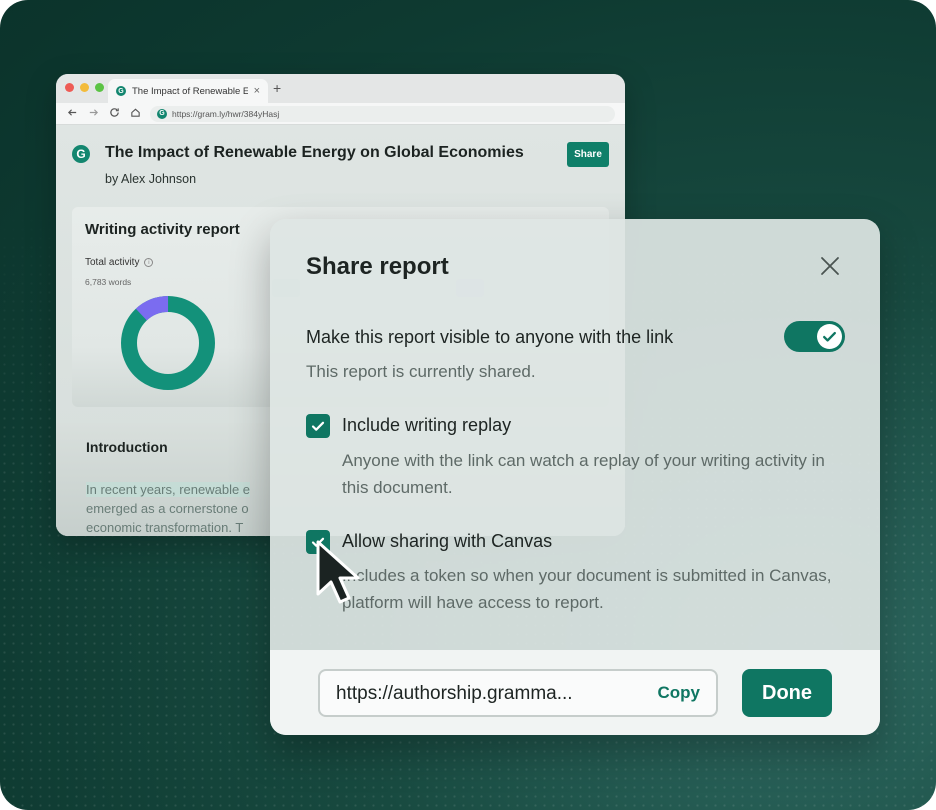 The height and width of the screenshot is (810, 936). What do you see at coordinates (340, 88) in the screenshot?
I see `tab-bar: G The Impact of Renewable Ene... × +` at bounding box center [340, 88].